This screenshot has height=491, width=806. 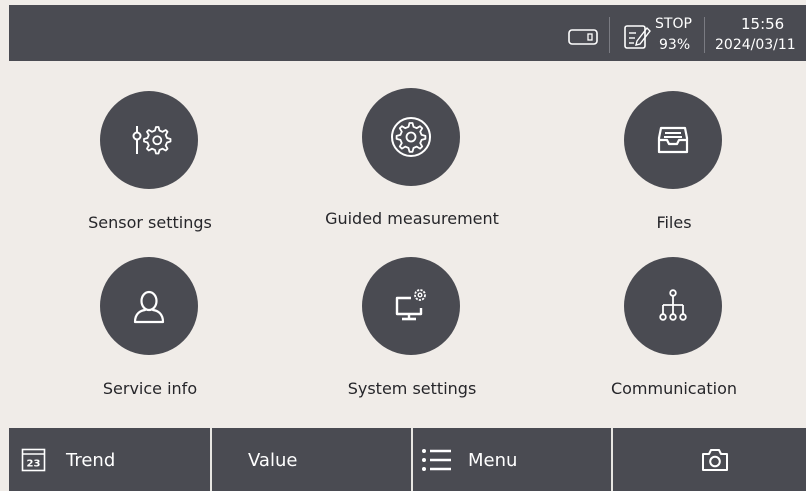 What do you see at coordinates (152, 140) in the screenshot?
I see `sensor-settings-icon` at bounding box center [152, 140].